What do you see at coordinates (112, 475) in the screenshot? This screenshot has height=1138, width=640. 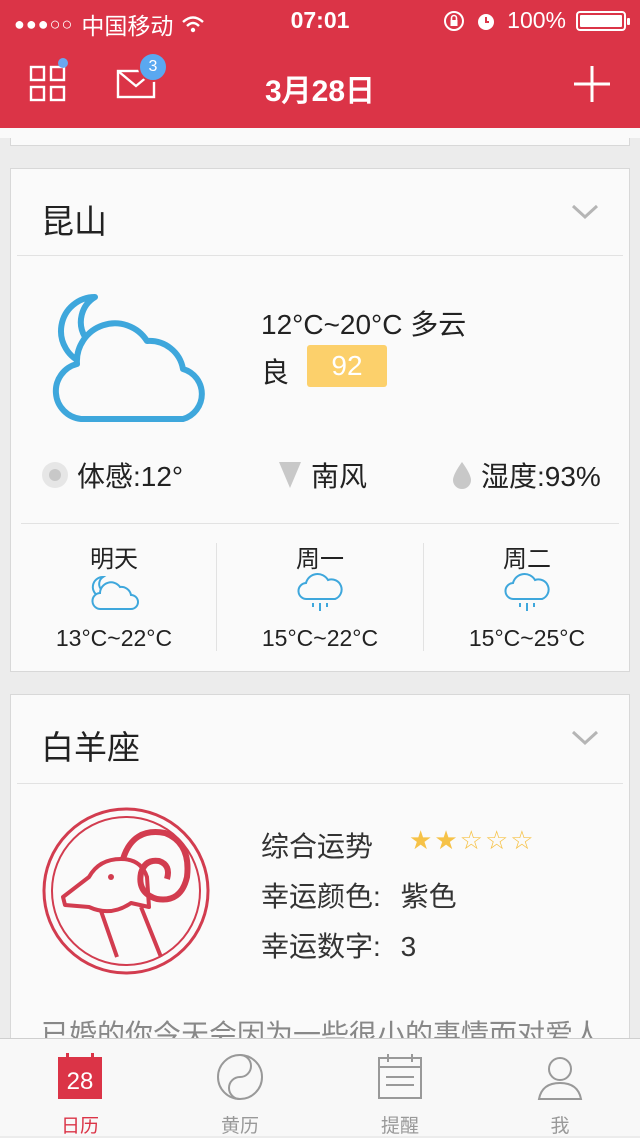 I see `feels-like: 体感:12°` at bounding box center [112, 475].